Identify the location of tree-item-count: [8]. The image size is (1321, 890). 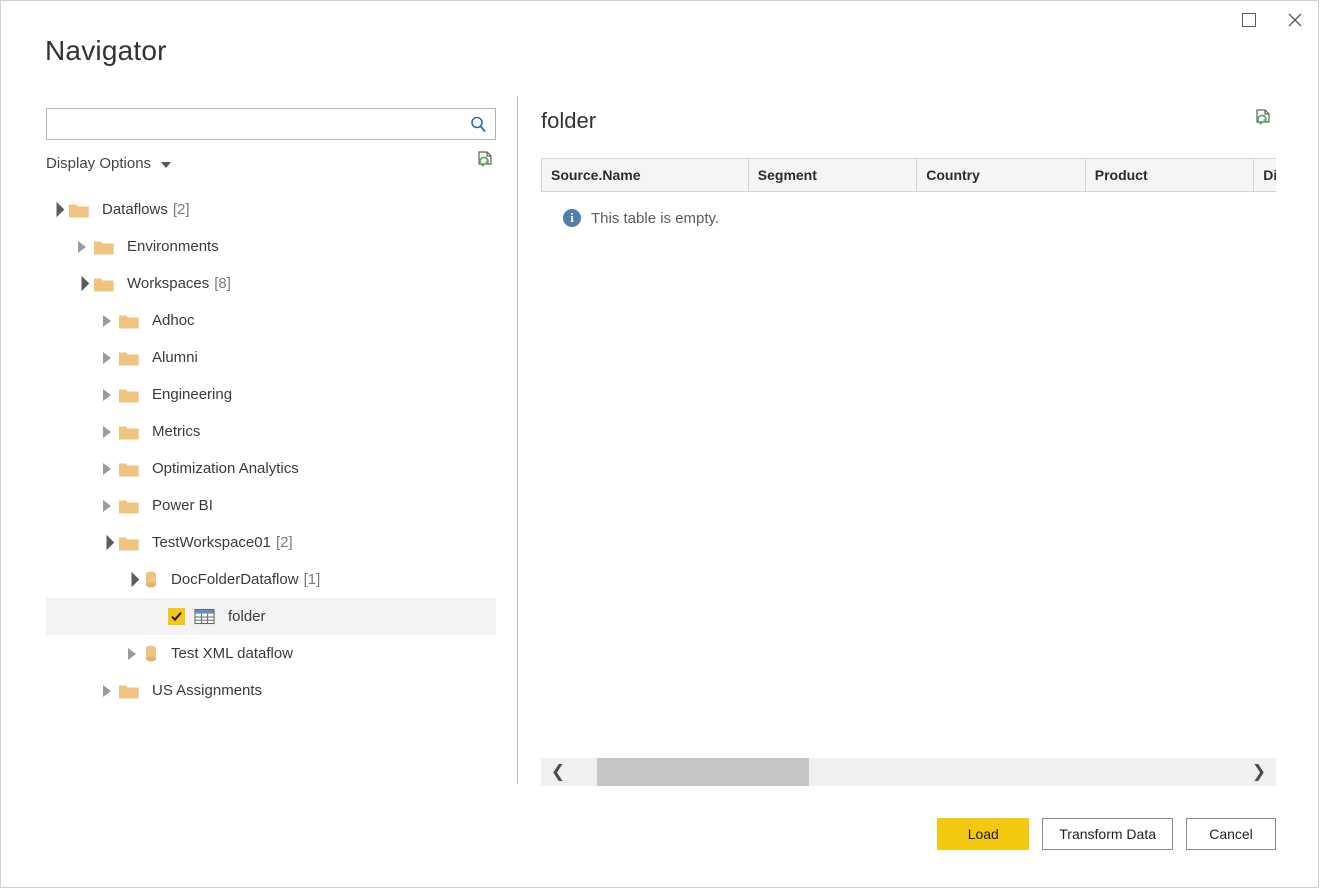
(222, 283).